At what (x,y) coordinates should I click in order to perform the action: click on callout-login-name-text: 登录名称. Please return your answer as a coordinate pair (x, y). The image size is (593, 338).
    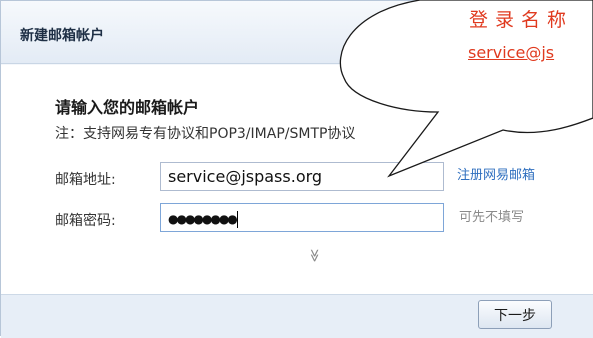
    Looking at the image, I should click on (521, 20).